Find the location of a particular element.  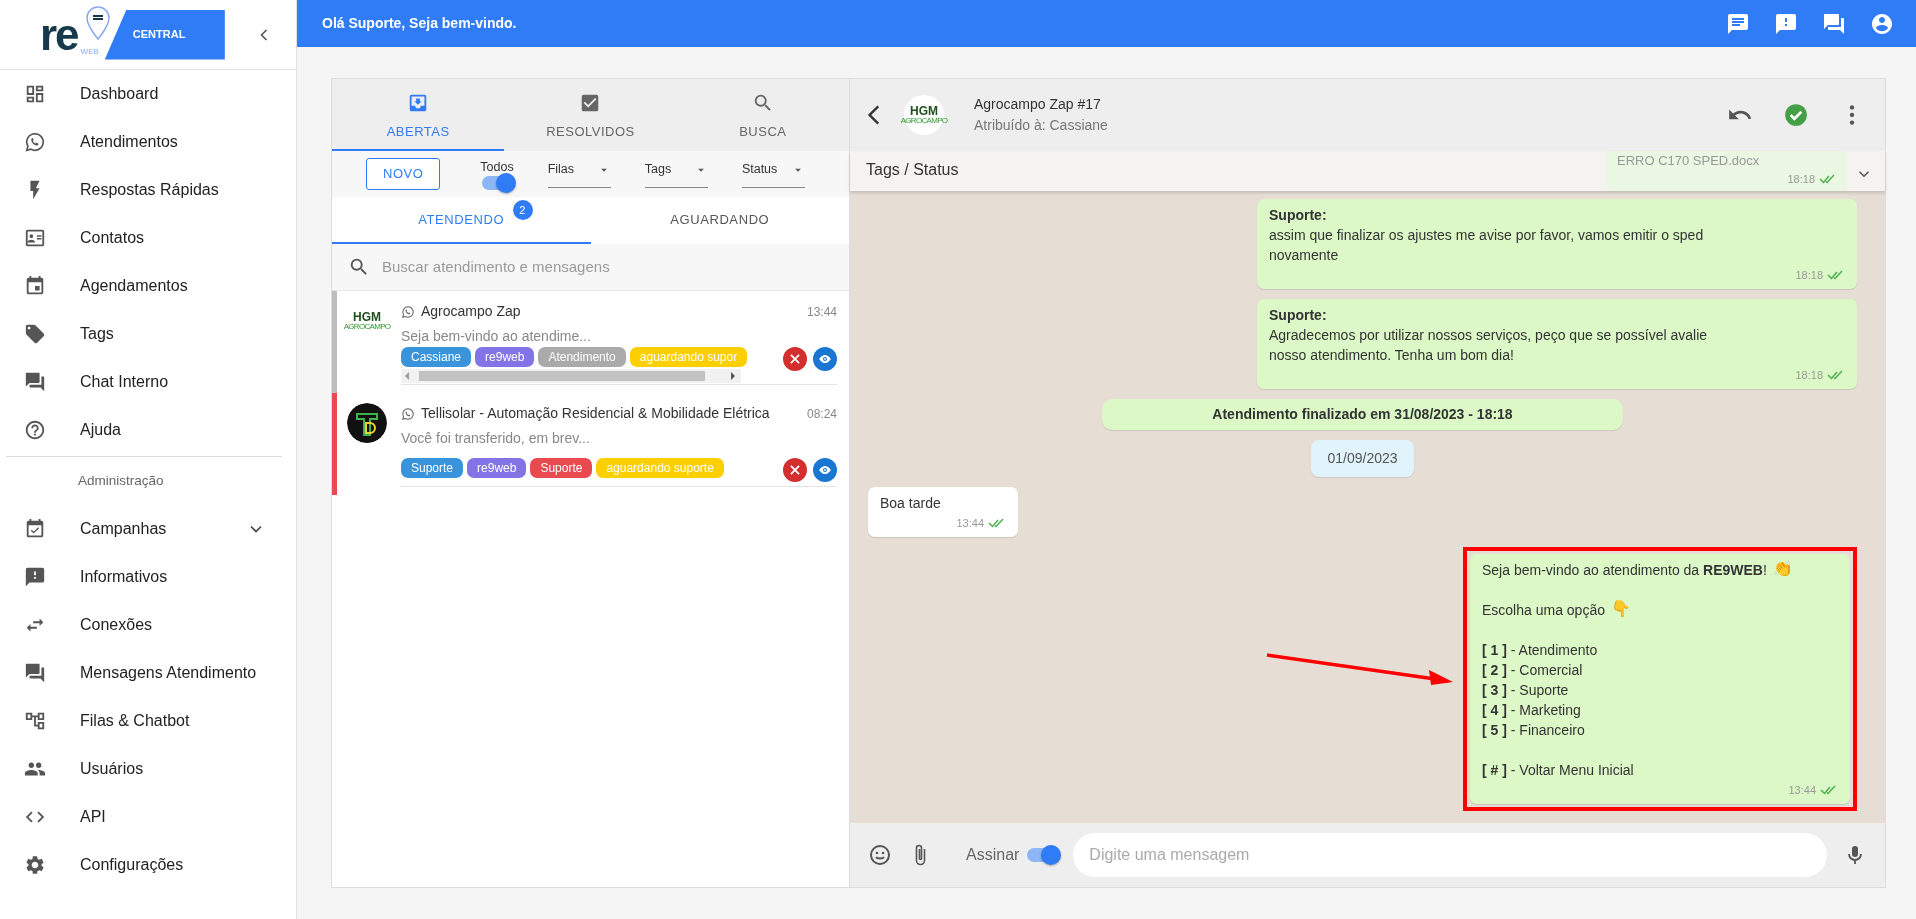

logo-subtitle: WEB is located at coordinates (89, 51).